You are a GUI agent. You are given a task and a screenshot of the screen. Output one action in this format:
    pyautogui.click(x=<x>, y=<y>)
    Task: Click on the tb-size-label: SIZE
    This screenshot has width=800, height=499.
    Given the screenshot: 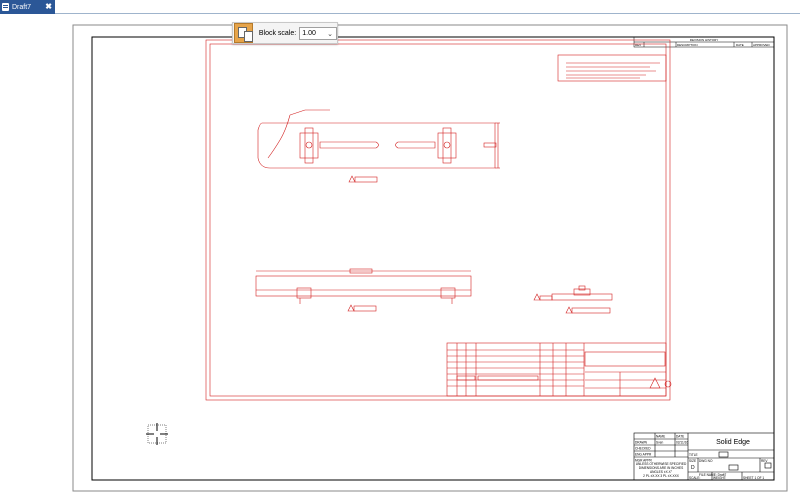 What is the action you would take?
    pyautogui.click(x=692, y=461)
    